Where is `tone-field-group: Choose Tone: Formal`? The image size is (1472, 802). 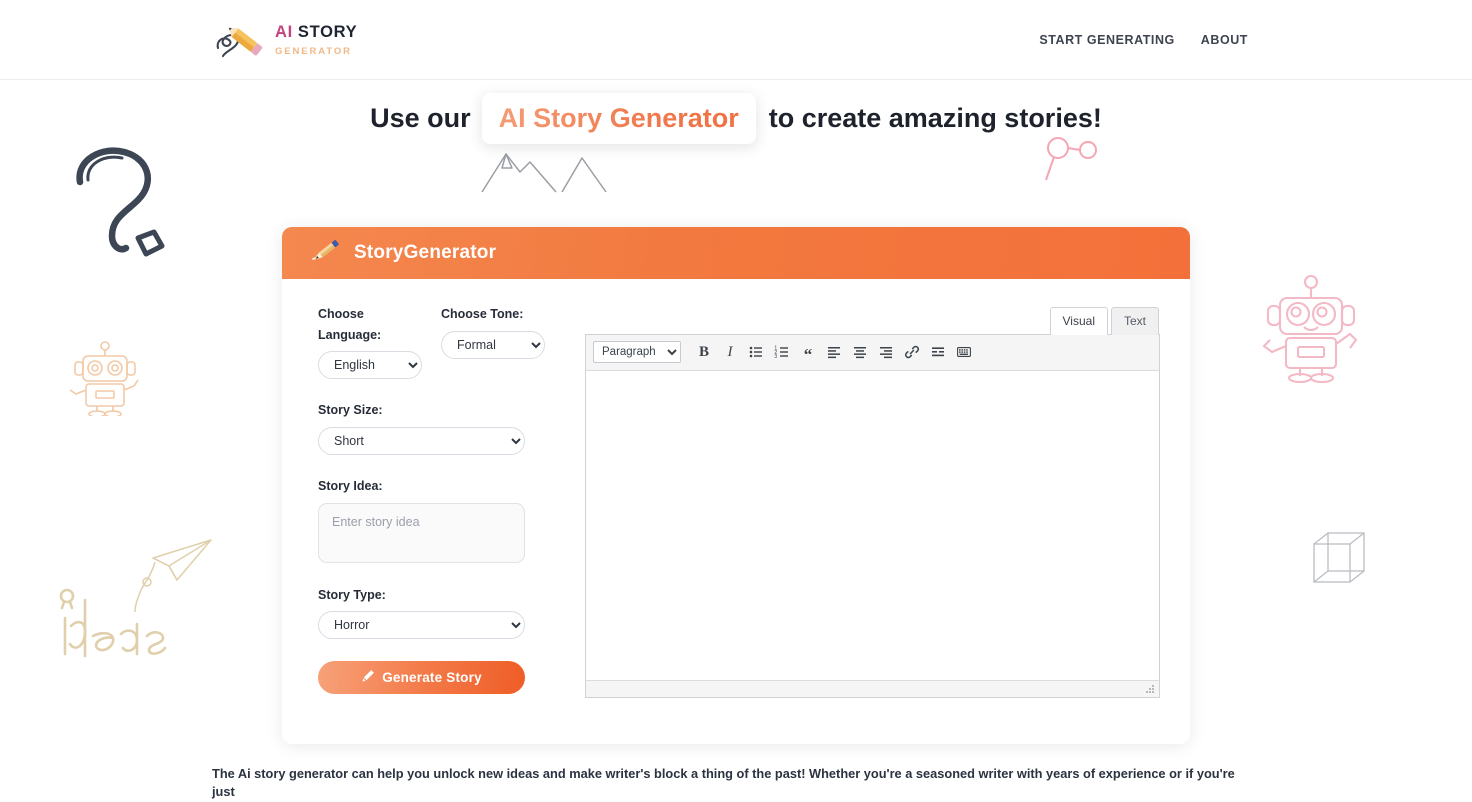
tone-field-group: Choose Tone: Formal is located at coordinates (493, 331).